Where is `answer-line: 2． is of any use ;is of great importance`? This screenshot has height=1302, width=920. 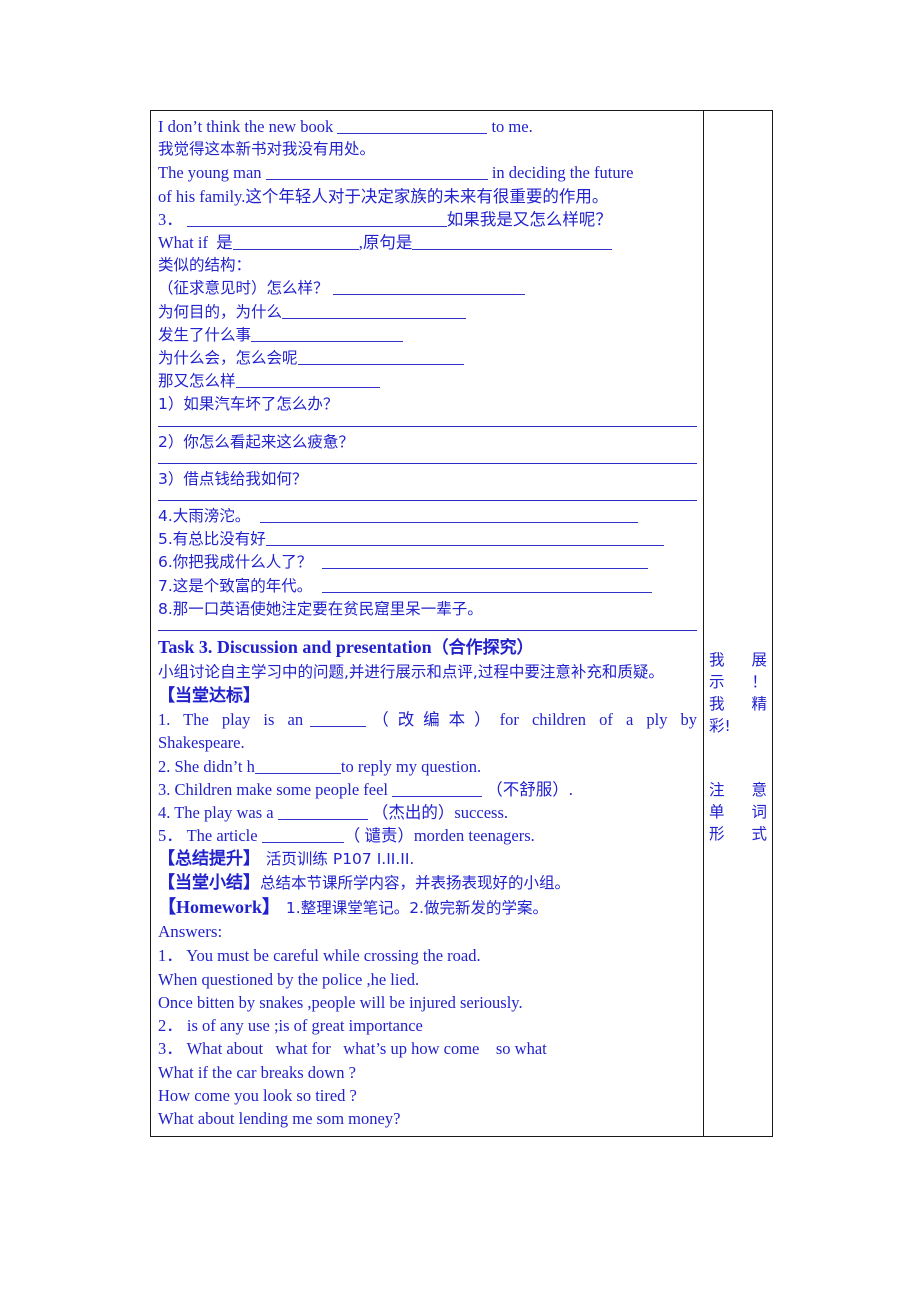
answer-line: 2． is of any use ;is of great importance is located at coordinates (290, 1026).